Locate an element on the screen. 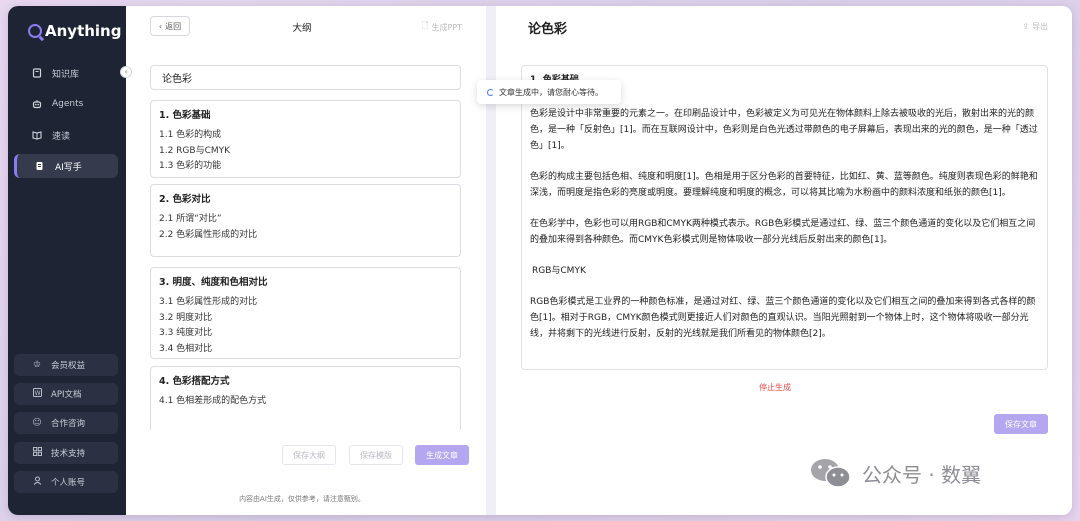 The image size is (1080, 521). chevron-left-icon: ‹ is located at coordinates (126, 72).